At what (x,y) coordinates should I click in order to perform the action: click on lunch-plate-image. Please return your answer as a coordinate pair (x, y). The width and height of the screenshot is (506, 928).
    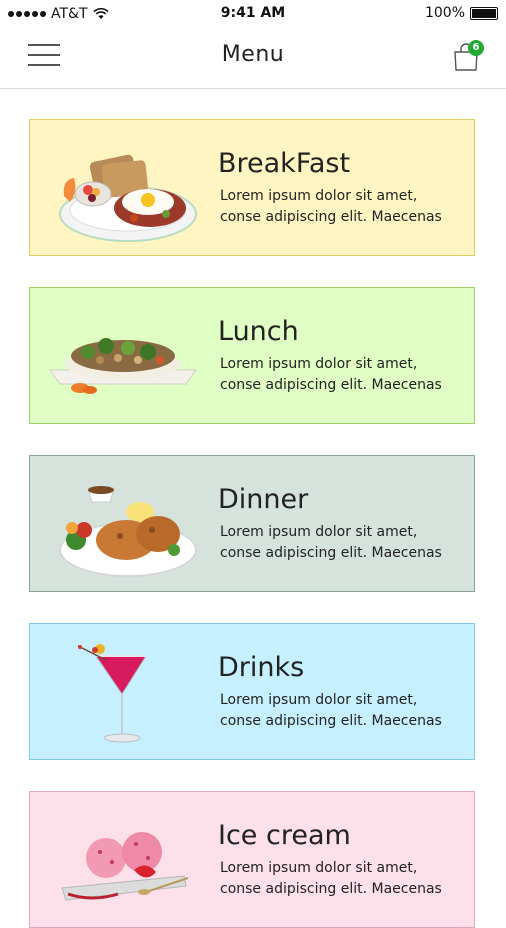
    Looking at the image, I should click on (123, 366).